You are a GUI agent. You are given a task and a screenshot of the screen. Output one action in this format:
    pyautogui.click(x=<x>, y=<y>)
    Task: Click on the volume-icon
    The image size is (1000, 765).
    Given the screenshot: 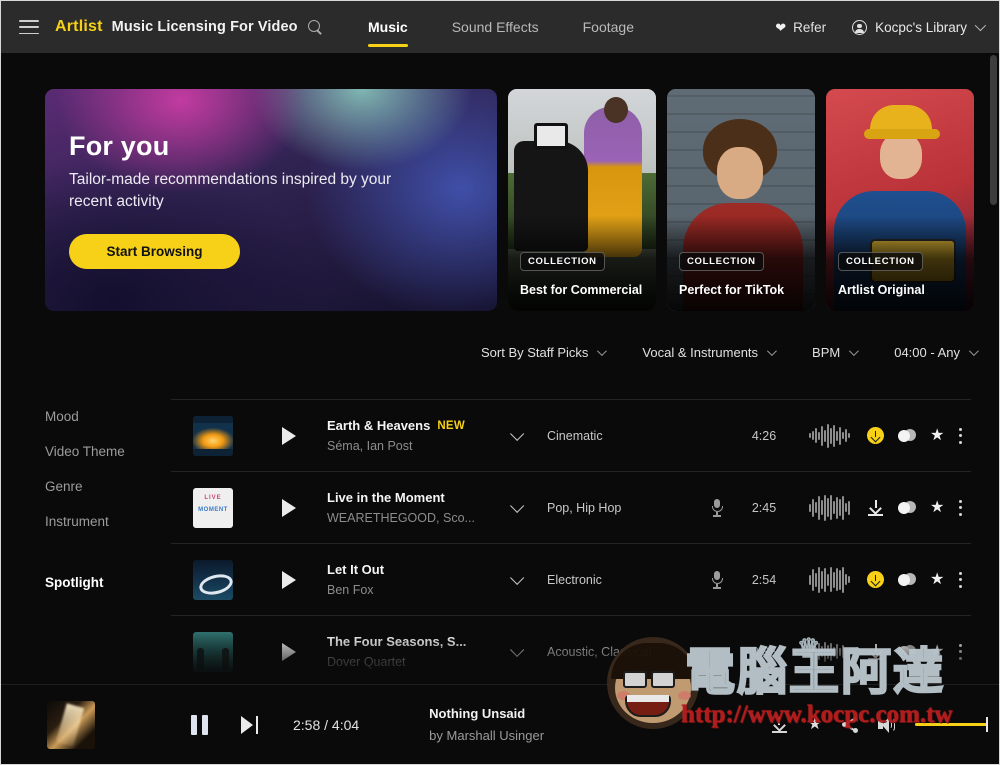 What is the action you would take?
    pyautogui.click(x=886, y=724)
    